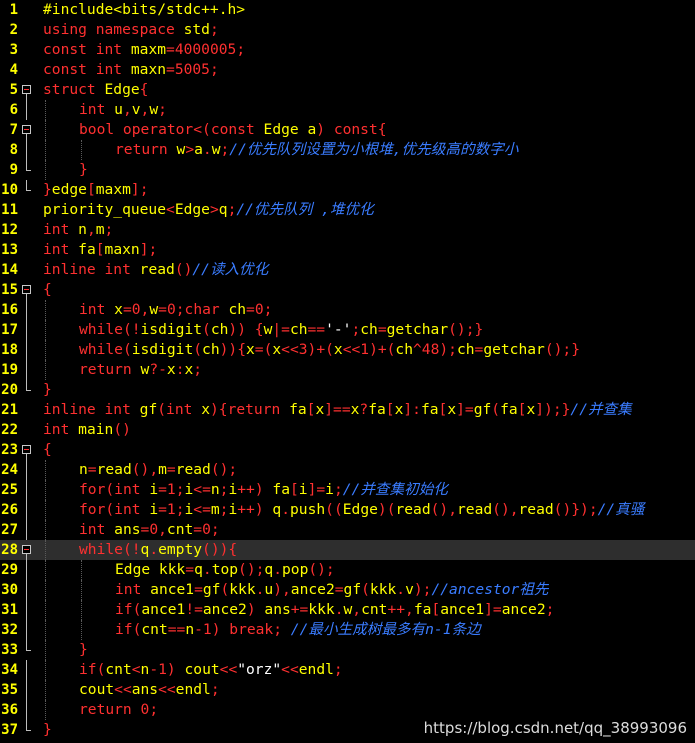  I want to click on line-number: 27, so click(9, 530).